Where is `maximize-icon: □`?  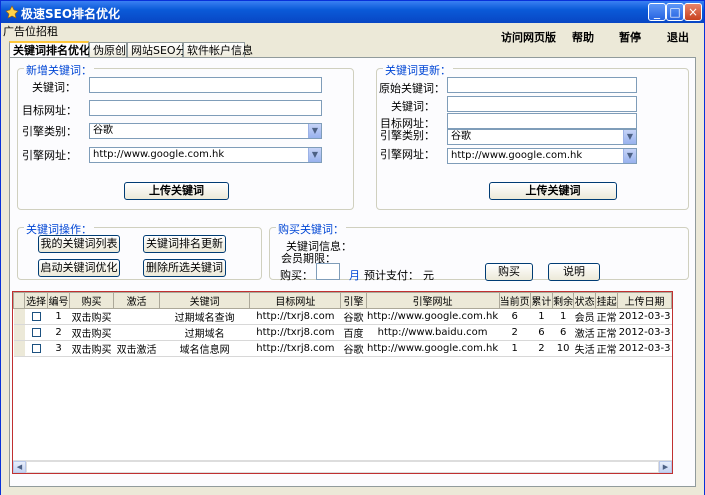 maximize-icon: □ is located at coordinates (675, 12).